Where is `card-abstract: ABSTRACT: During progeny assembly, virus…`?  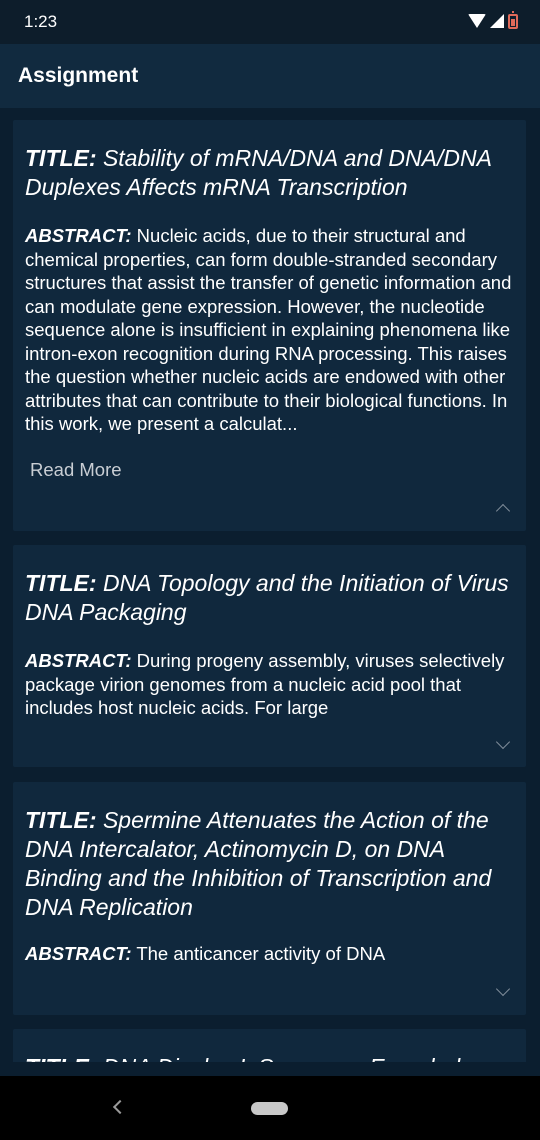
card-abstract: ABSTRACT: During progeny assembly, virus… is located at coordinates (269, 684).